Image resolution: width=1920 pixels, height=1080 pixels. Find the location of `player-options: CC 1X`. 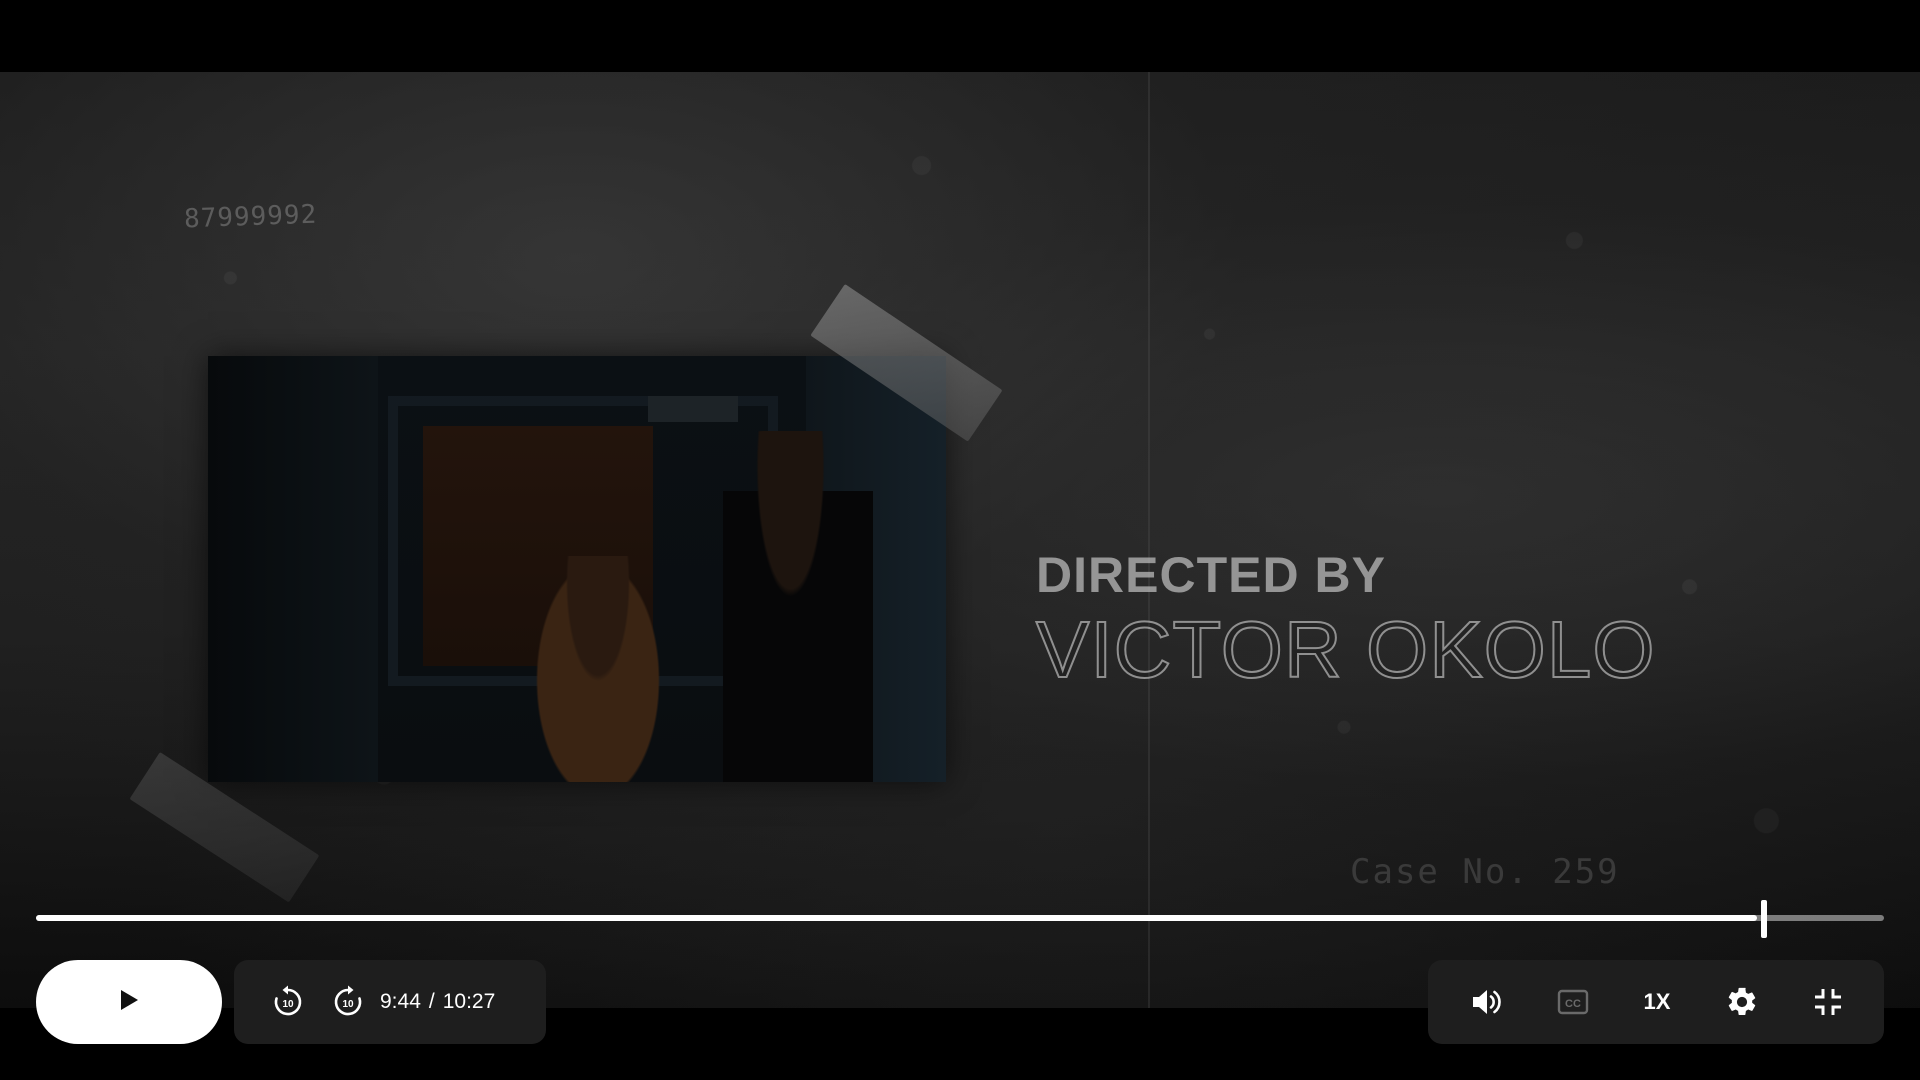

player-options: CC 1X is located at coordinates (1656, 1002).